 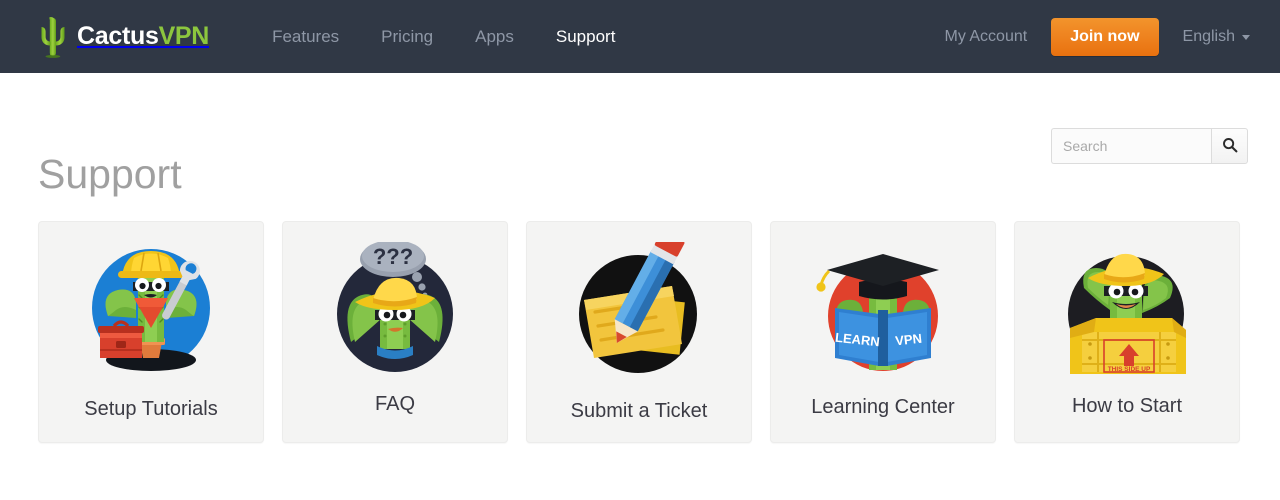 I want to click on svg-text: VPN, so click(x=908, y=340).